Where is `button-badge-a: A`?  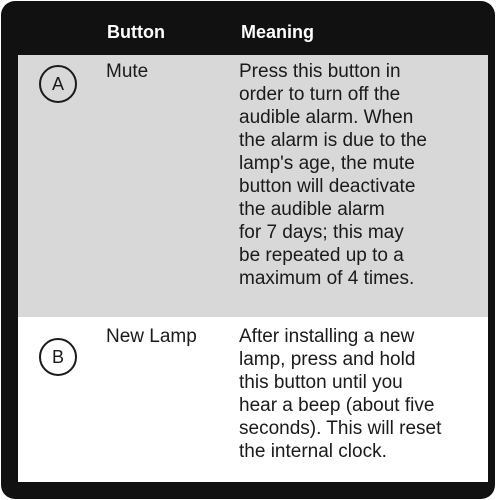
button-badge-a: A is located at coordinates (58, 84).